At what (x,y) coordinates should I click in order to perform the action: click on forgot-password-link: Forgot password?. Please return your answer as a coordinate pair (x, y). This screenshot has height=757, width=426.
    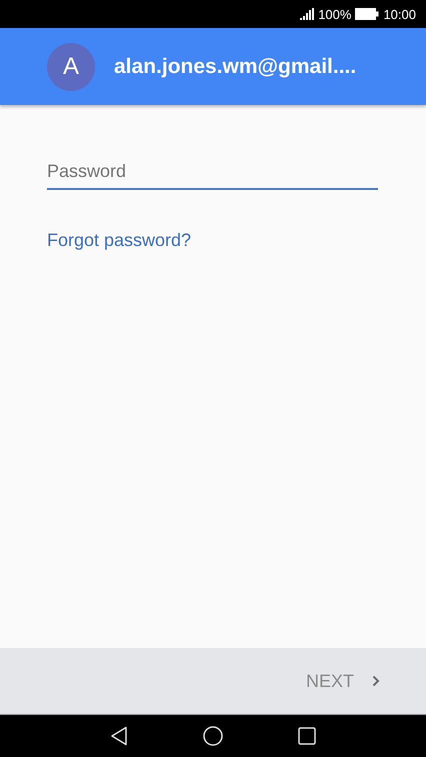
    Looking at the image, I should click on (119, 240).